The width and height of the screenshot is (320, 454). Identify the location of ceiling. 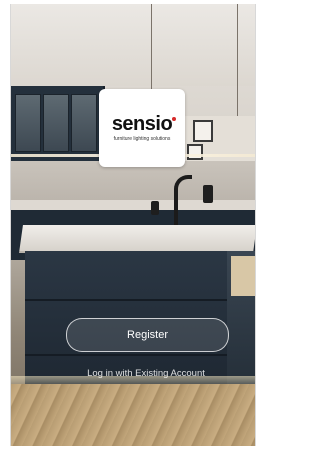
(133, 45).